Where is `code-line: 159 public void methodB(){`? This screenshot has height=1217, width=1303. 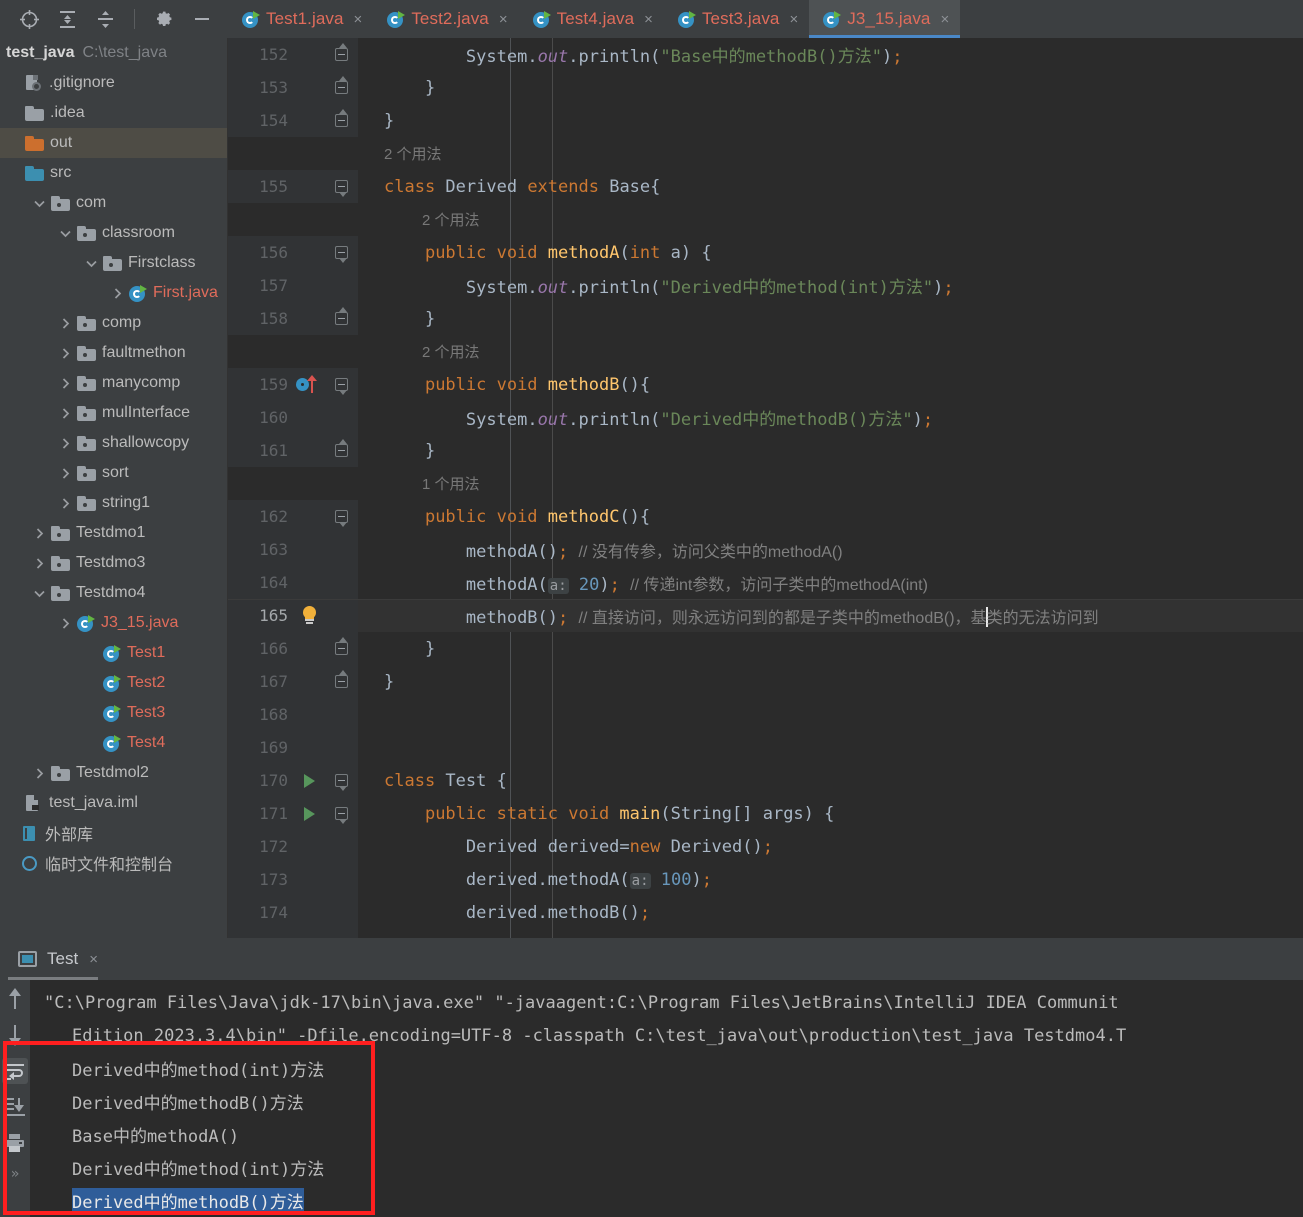
code-line: 159 public void methodB(){ is located at coordinates (765, 384).